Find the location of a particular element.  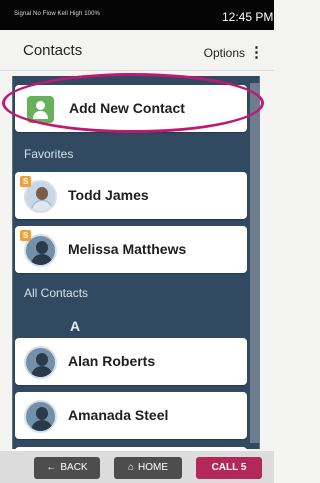

home-label: HOME is located at coordinates (153, 467).